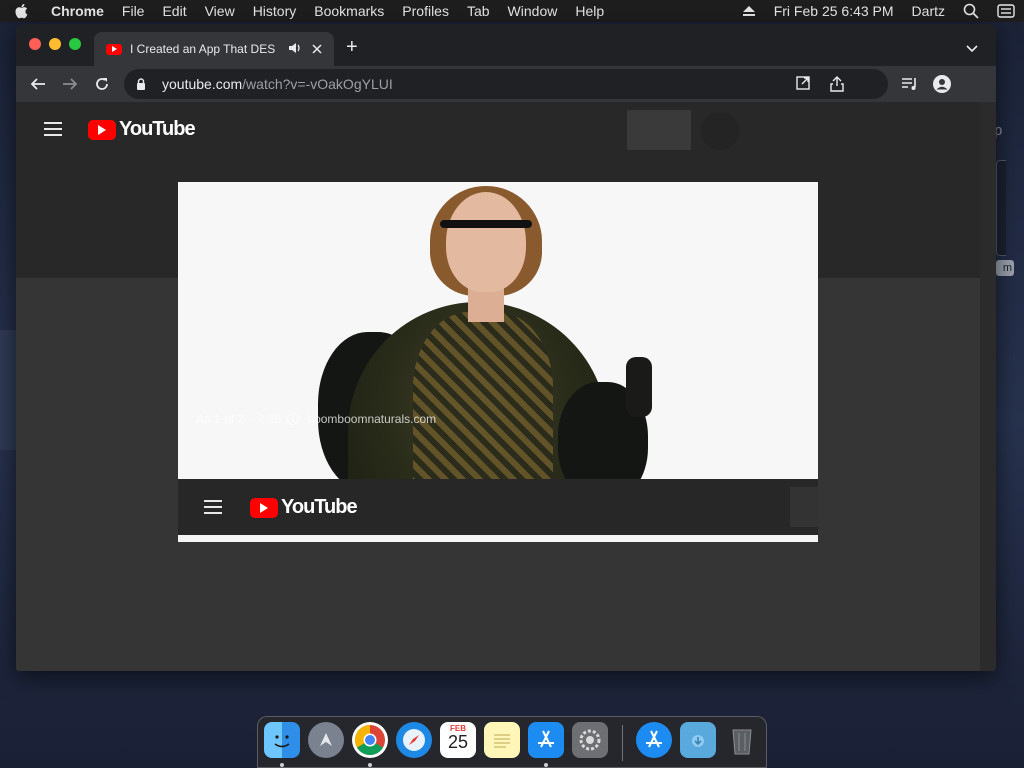  I want to click on background-window-panel, so click(1001, 208).